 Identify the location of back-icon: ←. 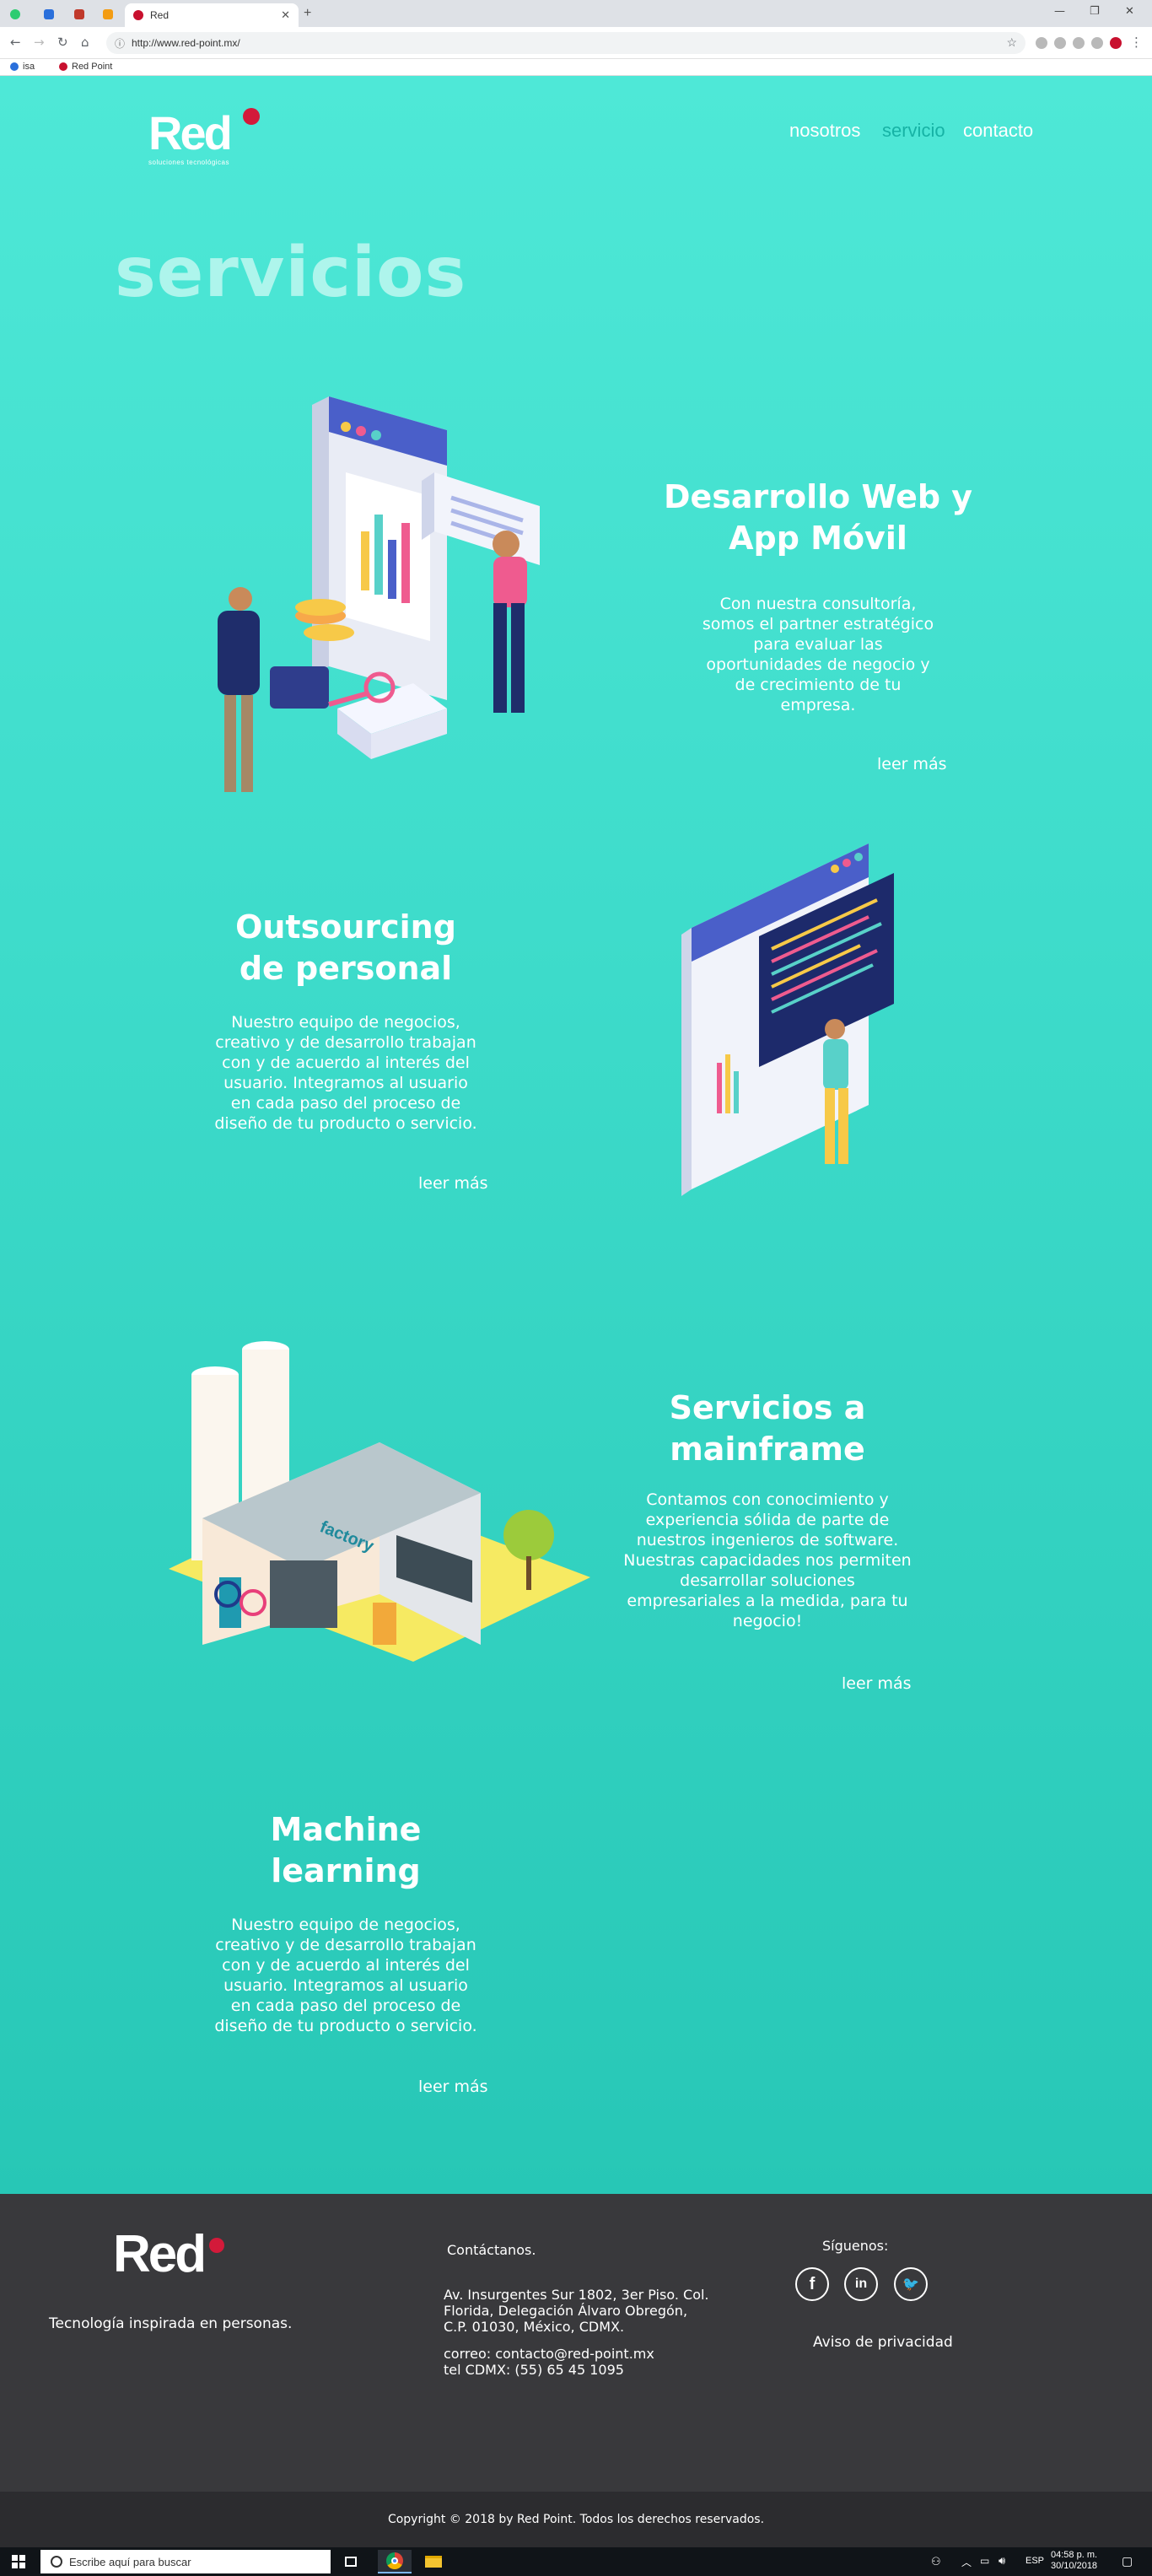
(16, 42).